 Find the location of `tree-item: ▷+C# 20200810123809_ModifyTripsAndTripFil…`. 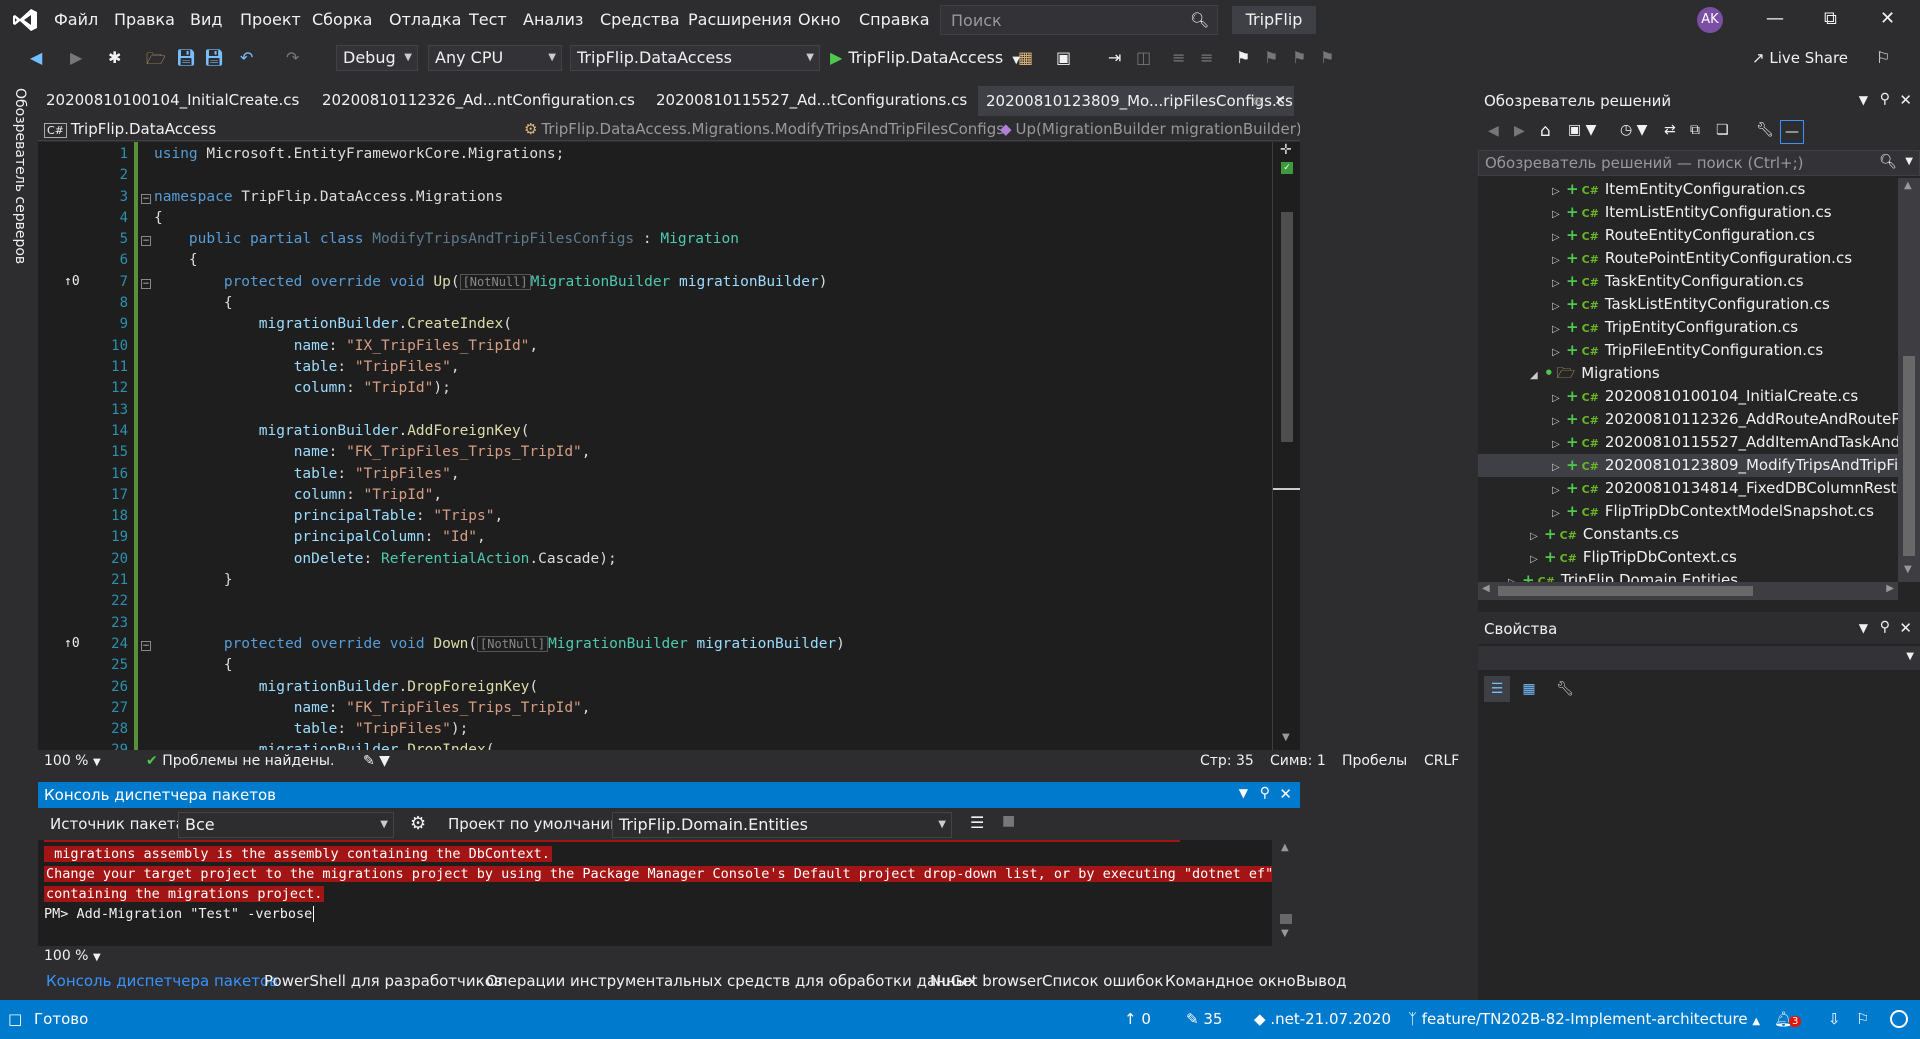

tree-item: ▷+C# 20200810123809_ModifyTripsAndTripFil… is located at coordinates (1688, 465).